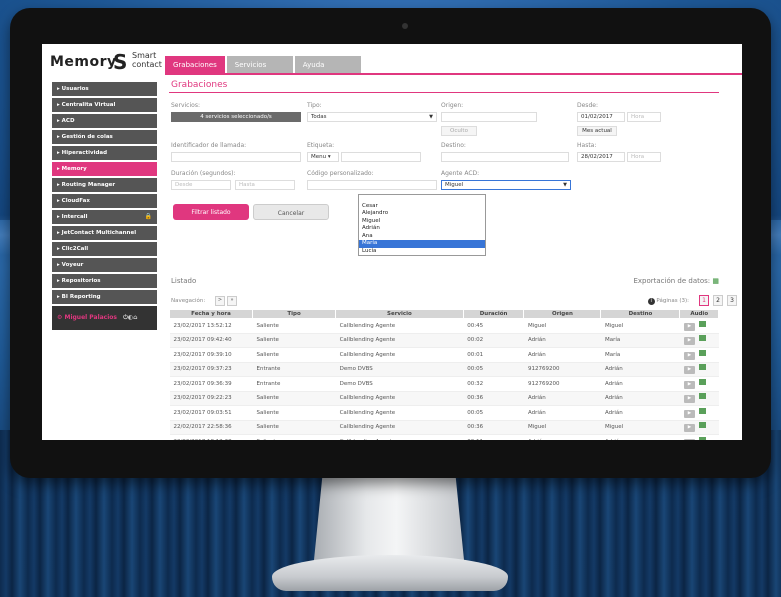  I want to click on identificador-input, so click(236, 157).